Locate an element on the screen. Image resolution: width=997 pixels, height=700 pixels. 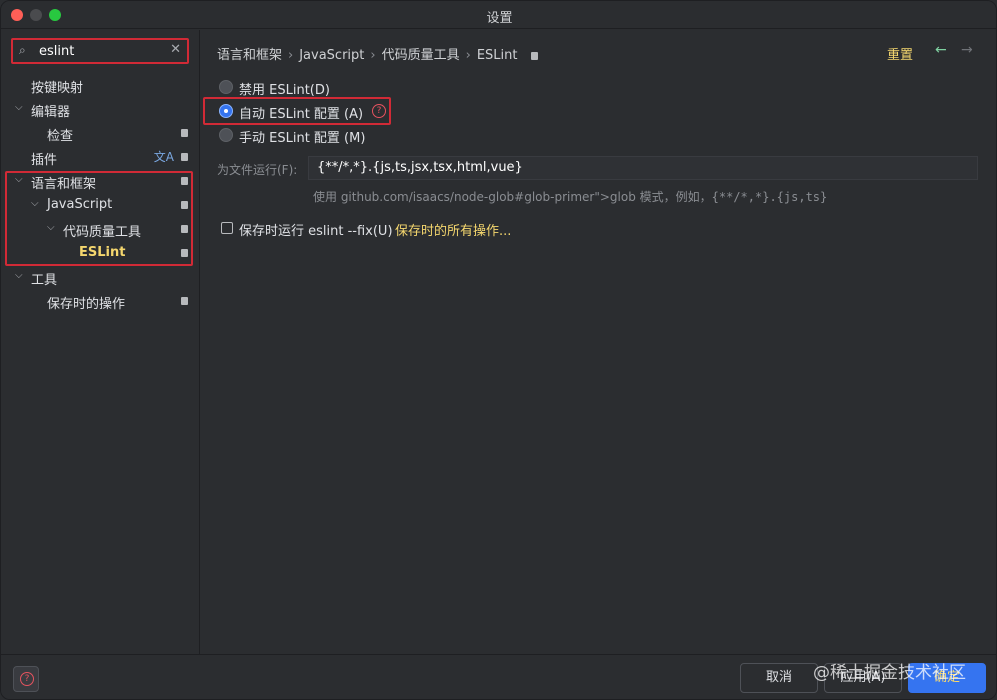
sidebar-item-inspections: 检查 is located at coordinates (100, 134).